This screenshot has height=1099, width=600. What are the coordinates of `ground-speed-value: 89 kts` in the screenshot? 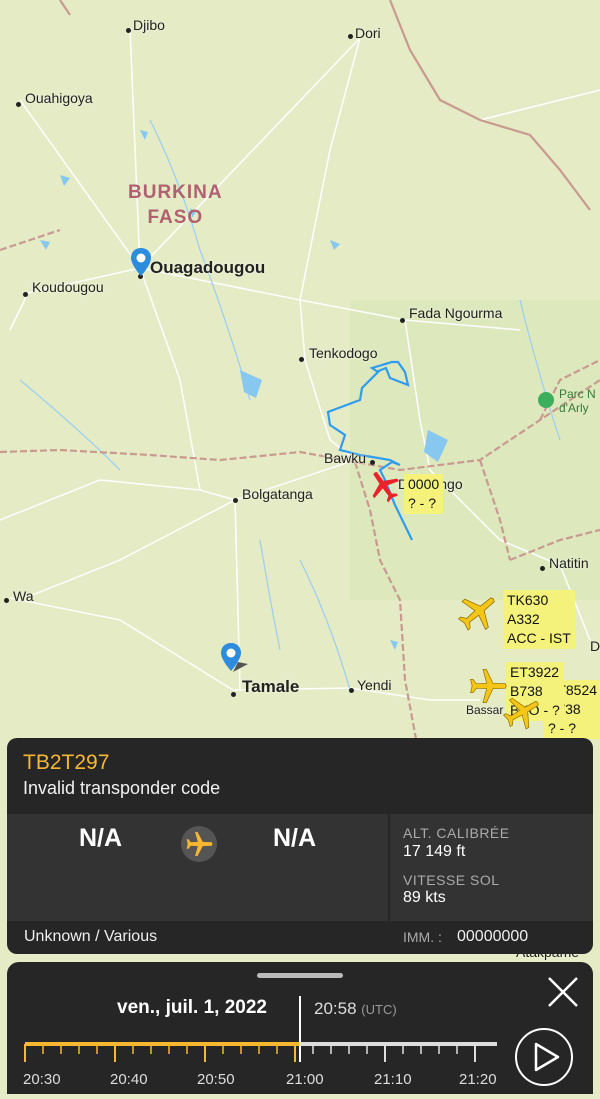 It's located at (424, 897).